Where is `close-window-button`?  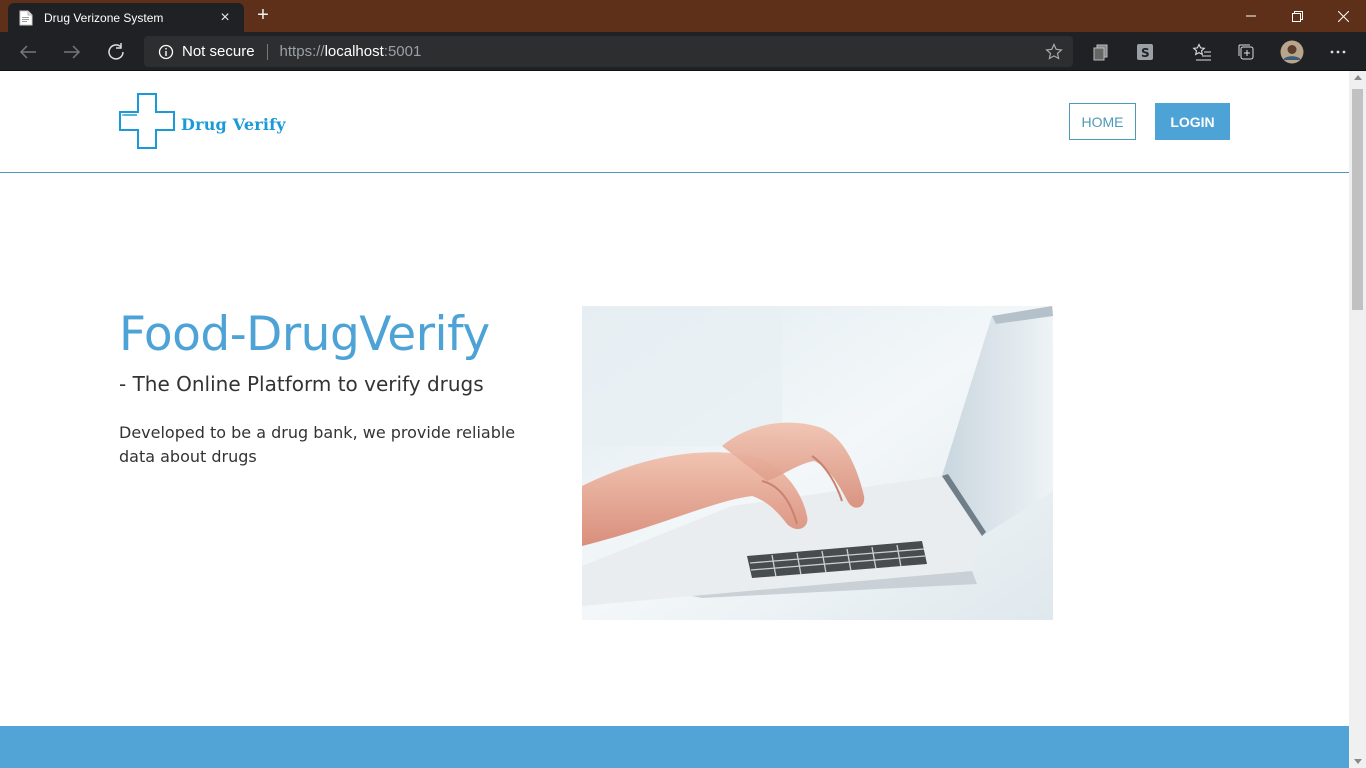
close-window-button is located at coordinates (1343, 16).